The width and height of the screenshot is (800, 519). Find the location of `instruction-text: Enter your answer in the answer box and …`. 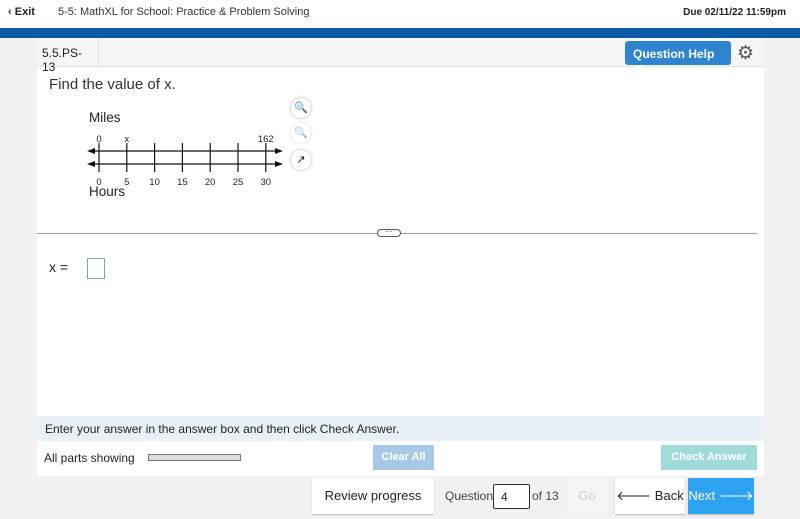

instruction-text: Enter your answer in the answer box and … is located at coordinates (400, 428).